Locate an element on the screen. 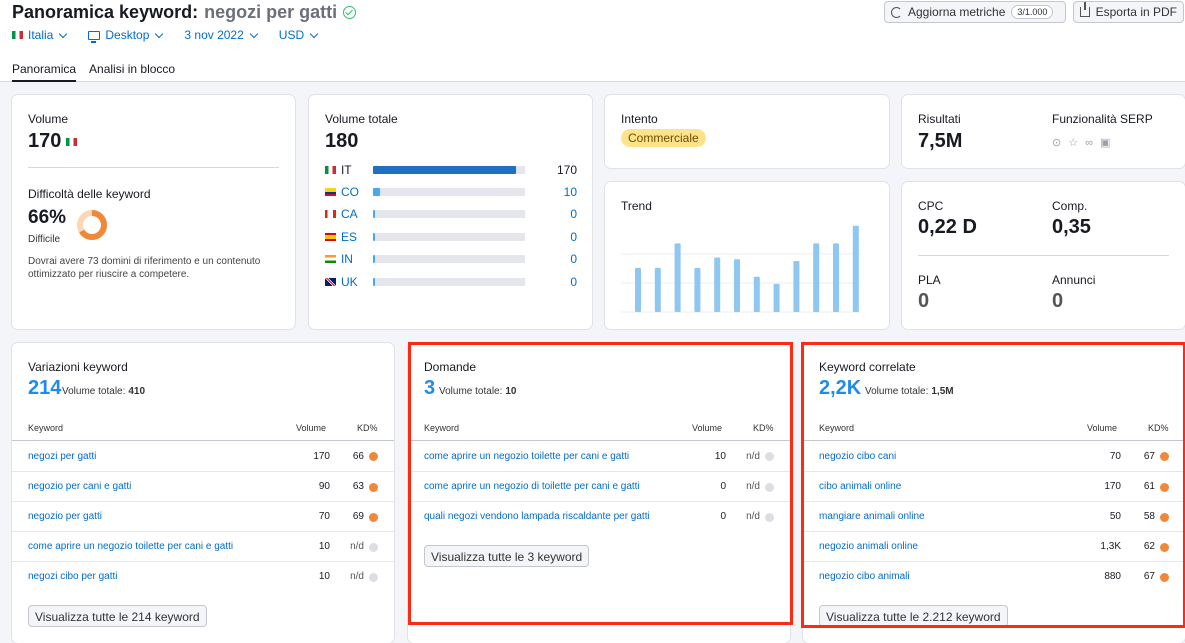 The image size is (1185, 643). update-label: Aggiorna metriche is located at coordinates (957, 12).